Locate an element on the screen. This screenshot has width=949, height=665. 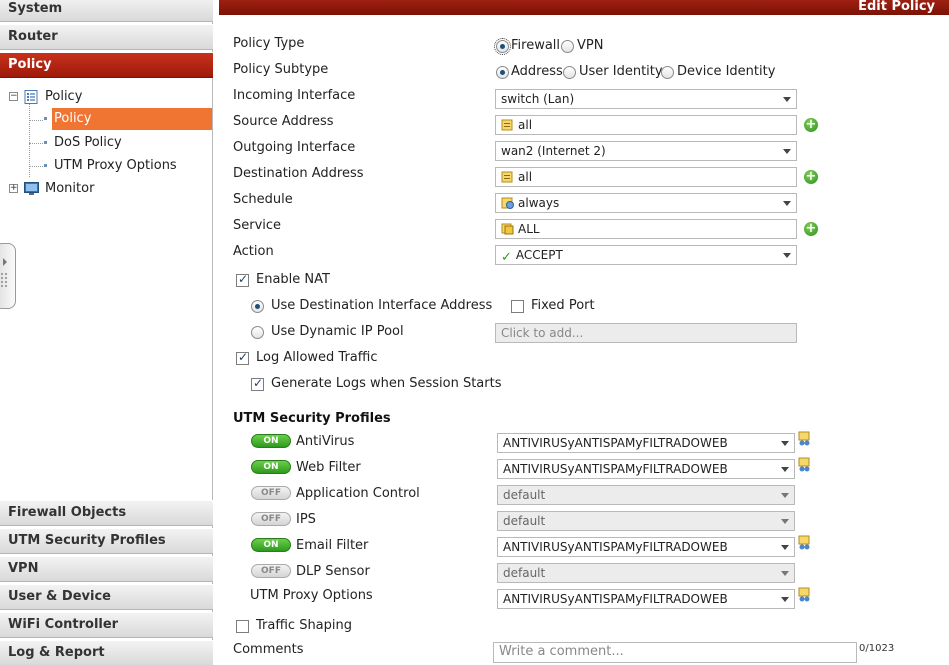
outgoing-interface-label: Outgoing Interface is located at coordinates (294, 147).